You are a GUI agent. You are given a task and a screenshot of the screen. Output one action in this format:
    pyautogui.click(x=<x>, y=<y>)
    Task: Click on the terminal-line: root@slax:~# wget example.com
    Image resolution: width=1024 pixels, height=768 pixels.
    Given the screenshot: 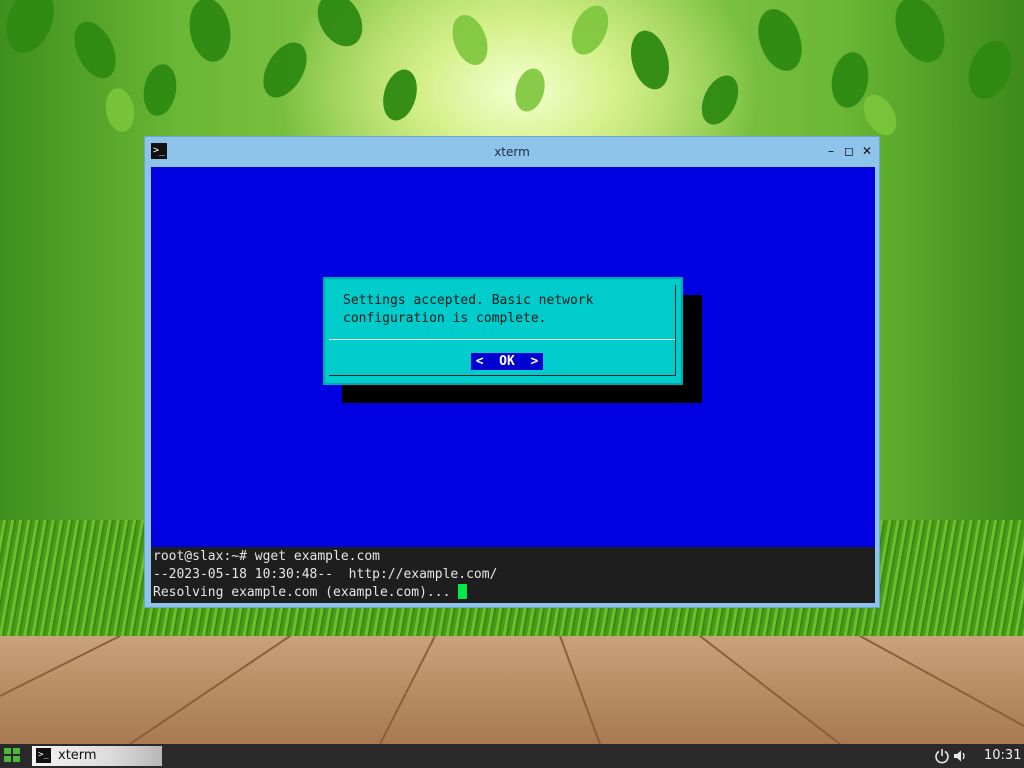 What is the action you would take?
    pyautogui.click(x=266, y=556)
    